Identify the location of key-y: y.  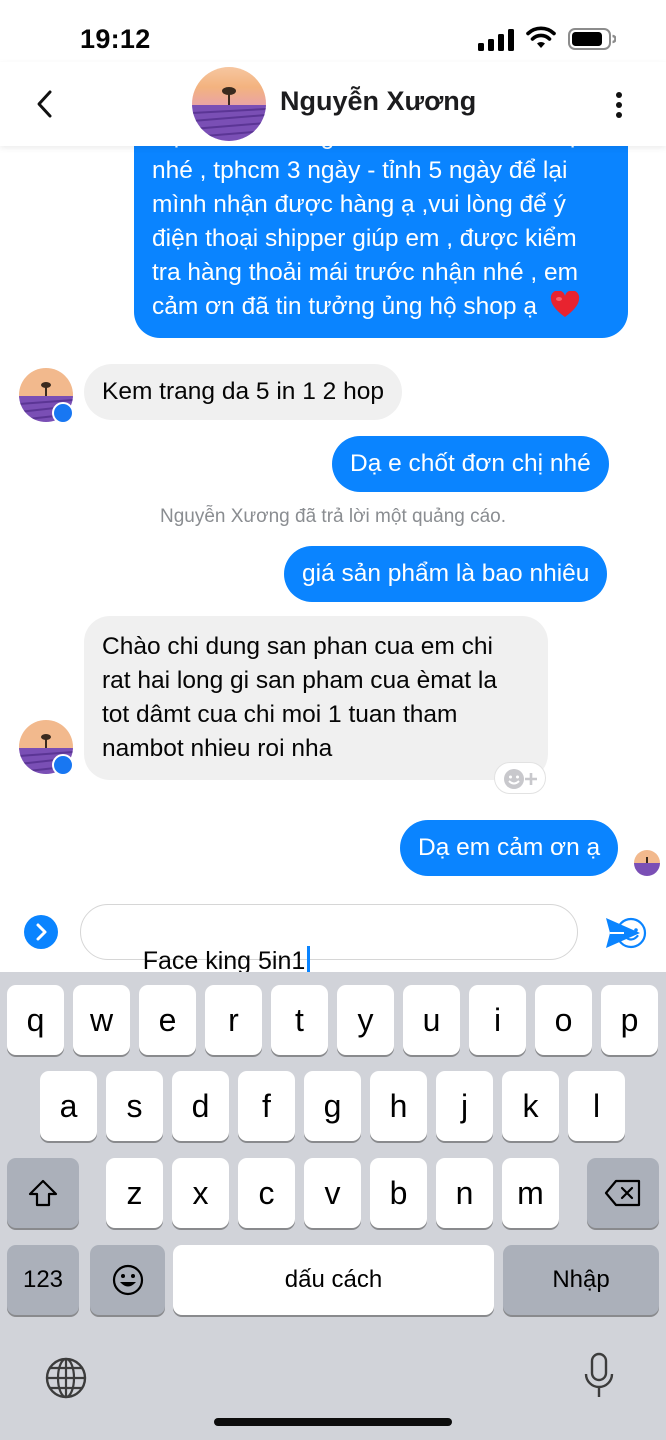
(365, 1020).